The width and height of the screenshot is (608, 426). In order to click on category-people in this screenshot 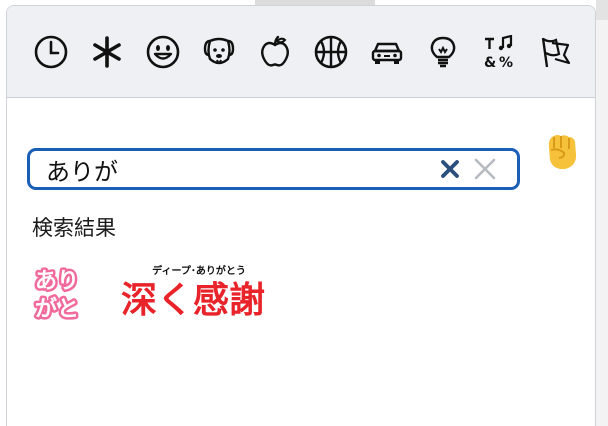, I will do `click(163, 52)`.